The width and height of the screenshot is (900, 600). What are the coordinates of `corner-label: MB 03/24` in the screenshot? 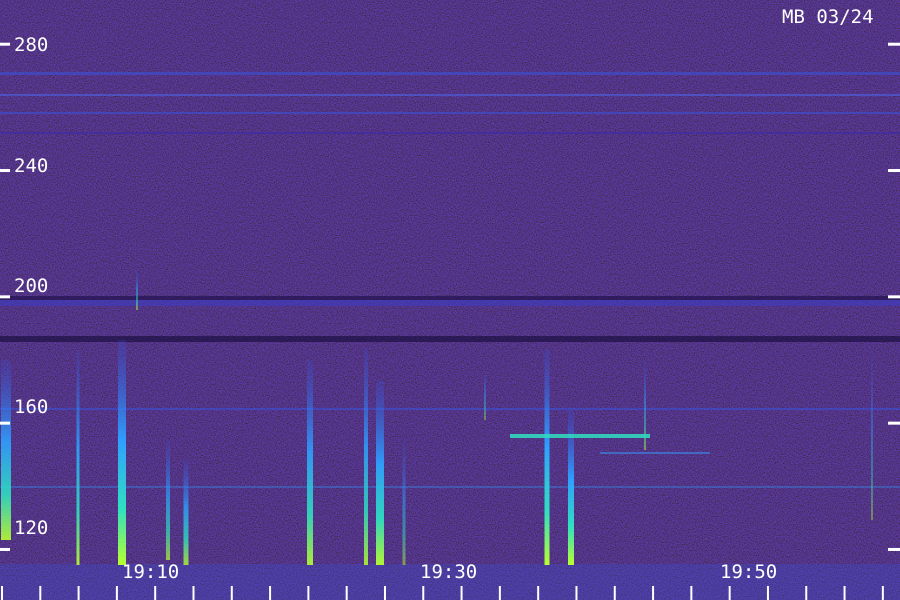 It's located at (828, 17).